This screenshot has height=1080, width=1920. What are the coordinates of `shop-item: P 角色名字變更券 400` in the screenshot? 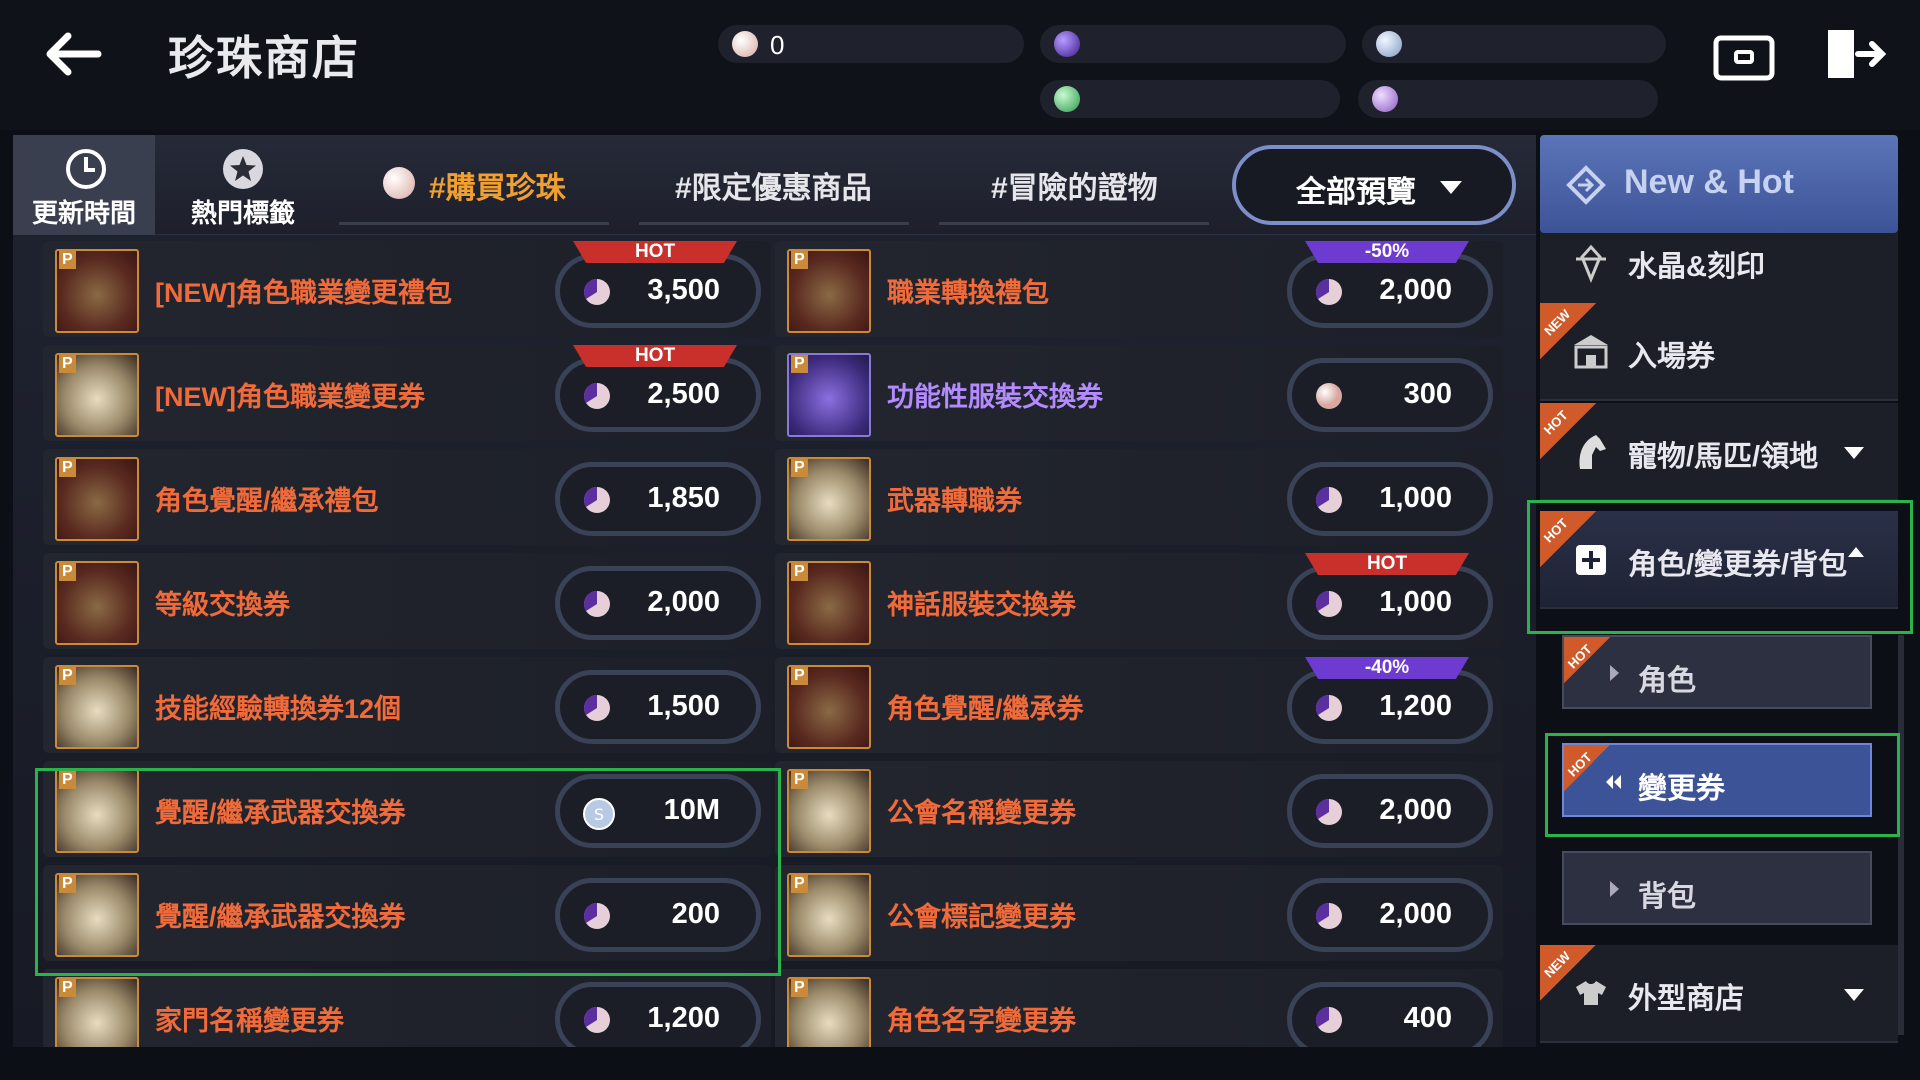 It's located at (1139, 1008).